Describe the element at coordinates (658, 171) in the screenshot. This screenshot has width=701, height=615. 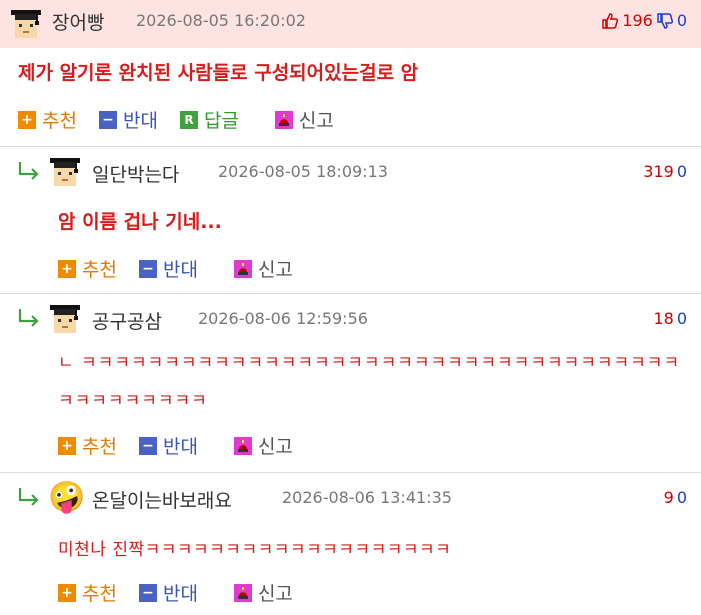
I see `upvote-count: 319` at that location.